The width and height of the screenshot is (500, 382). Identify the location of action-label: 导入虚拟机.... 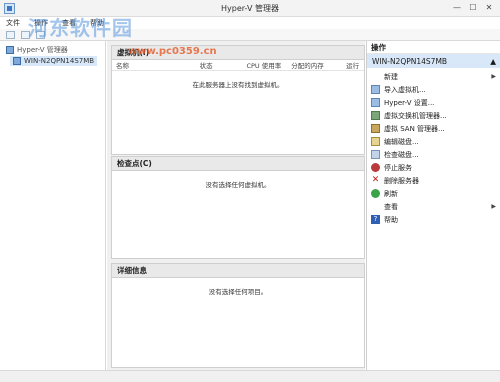
(405, 89).